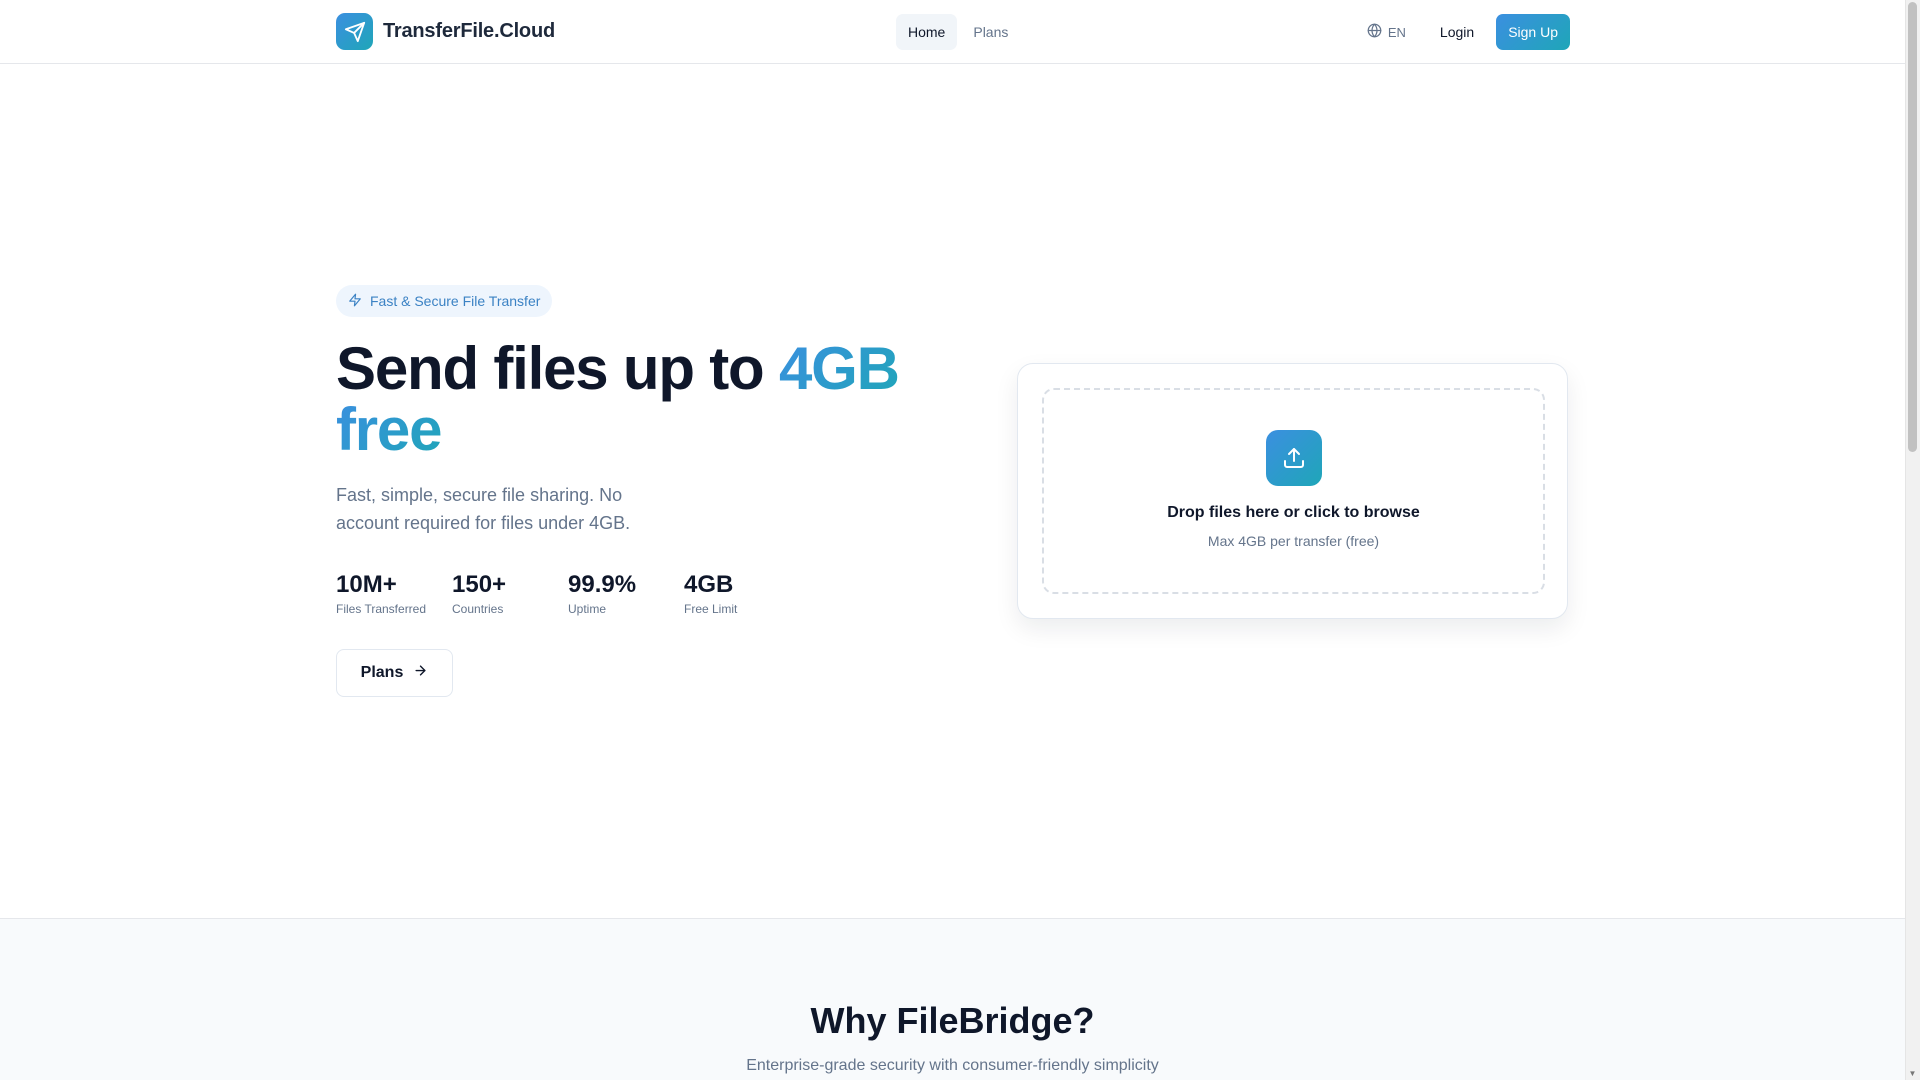 Image resolution: width=1920 pixels, height=1080 pixels. I want to click on hero-title: Send files up to 4GB free, so click(646, 399).